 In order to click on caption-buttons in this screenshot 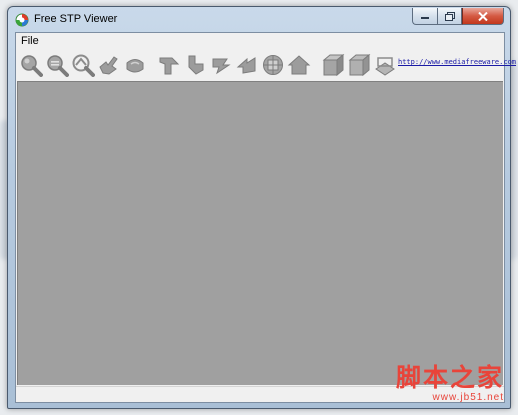, I will do `click(458, 17)`.